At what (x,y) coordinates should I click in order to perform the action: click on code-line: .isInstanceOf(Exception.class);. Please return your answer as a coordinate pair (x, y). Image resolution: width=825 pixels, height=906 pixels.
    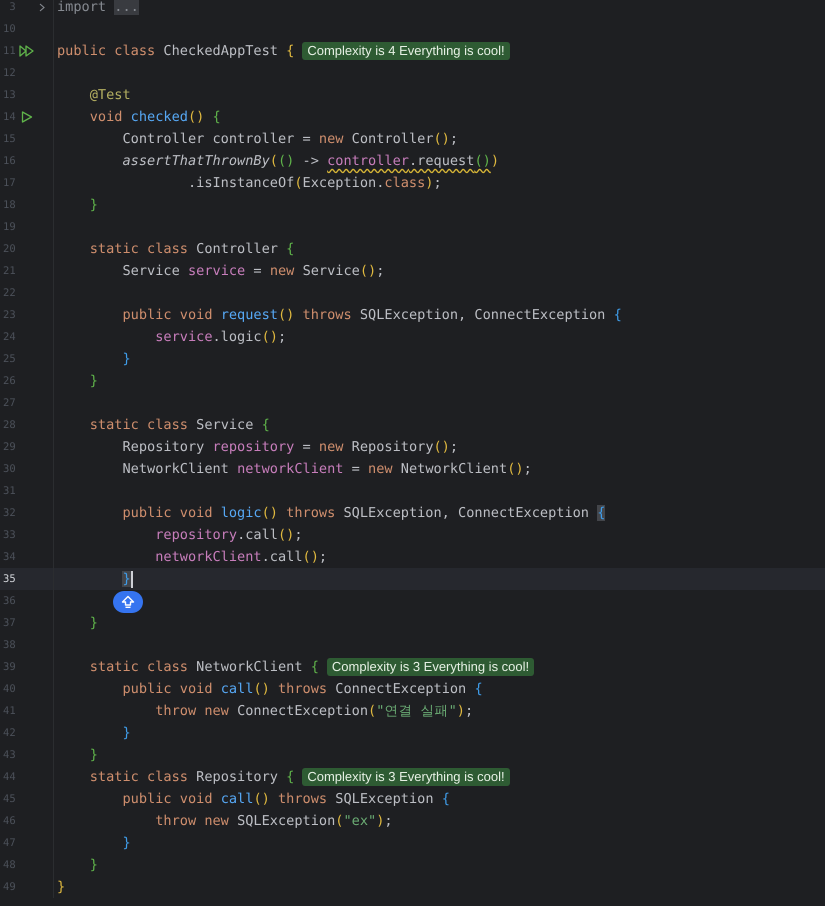
    Looking at the image, I should click on (314, 183).